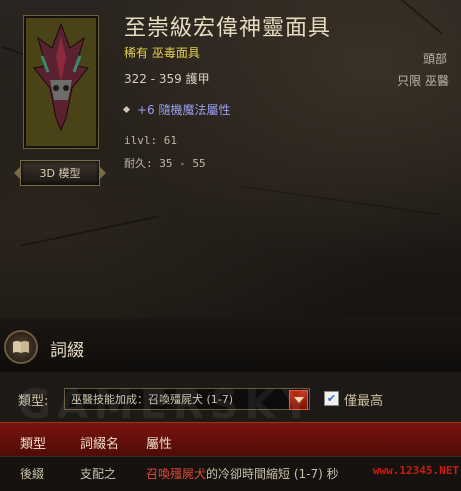 This screenshot has height=491, width=461. I want to click on item-portrait, so click(61, 82).